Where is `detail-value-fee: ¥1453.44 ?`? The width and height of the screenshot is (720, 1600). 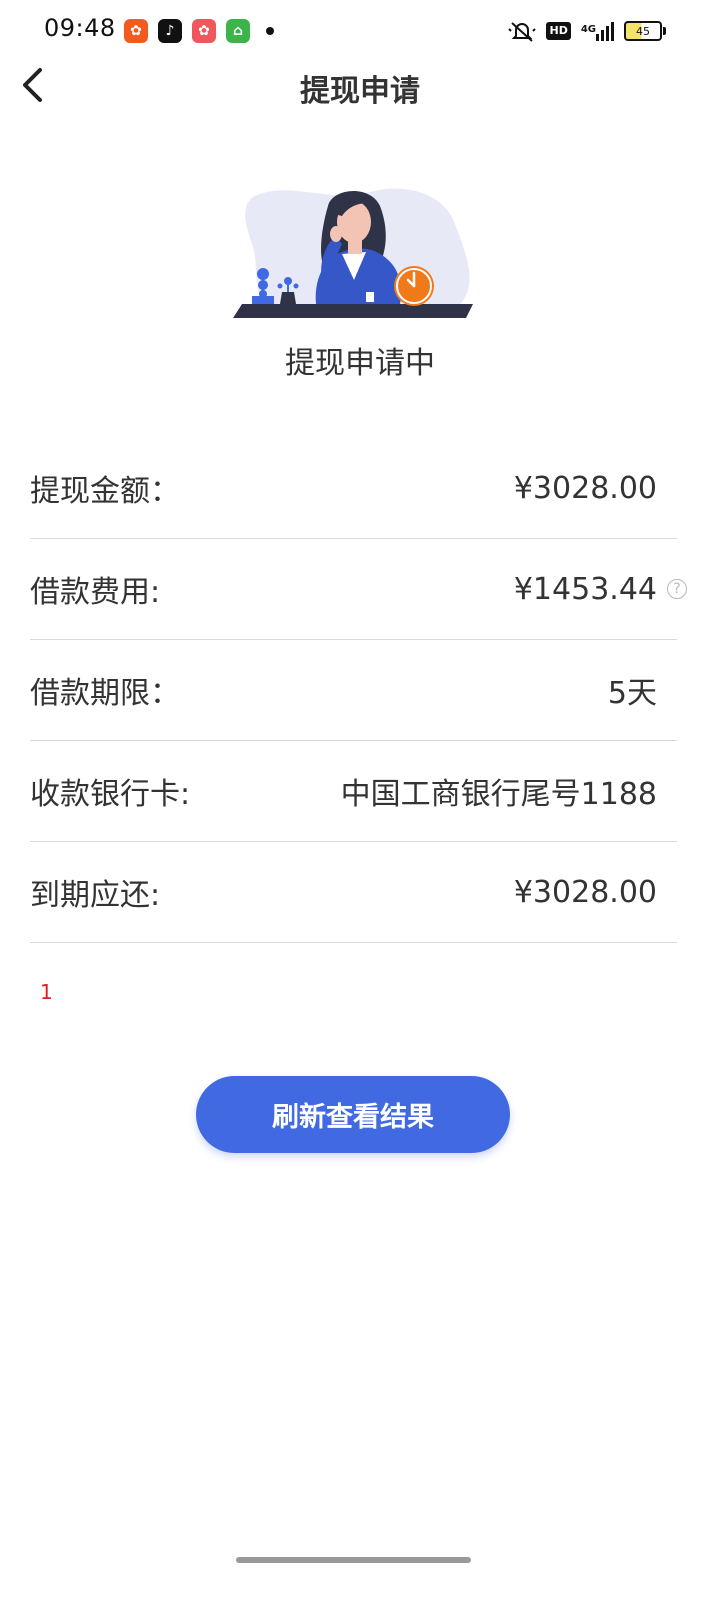
detail-value-fee: ¥1453.44 ? is located at coordinates (600, 589).